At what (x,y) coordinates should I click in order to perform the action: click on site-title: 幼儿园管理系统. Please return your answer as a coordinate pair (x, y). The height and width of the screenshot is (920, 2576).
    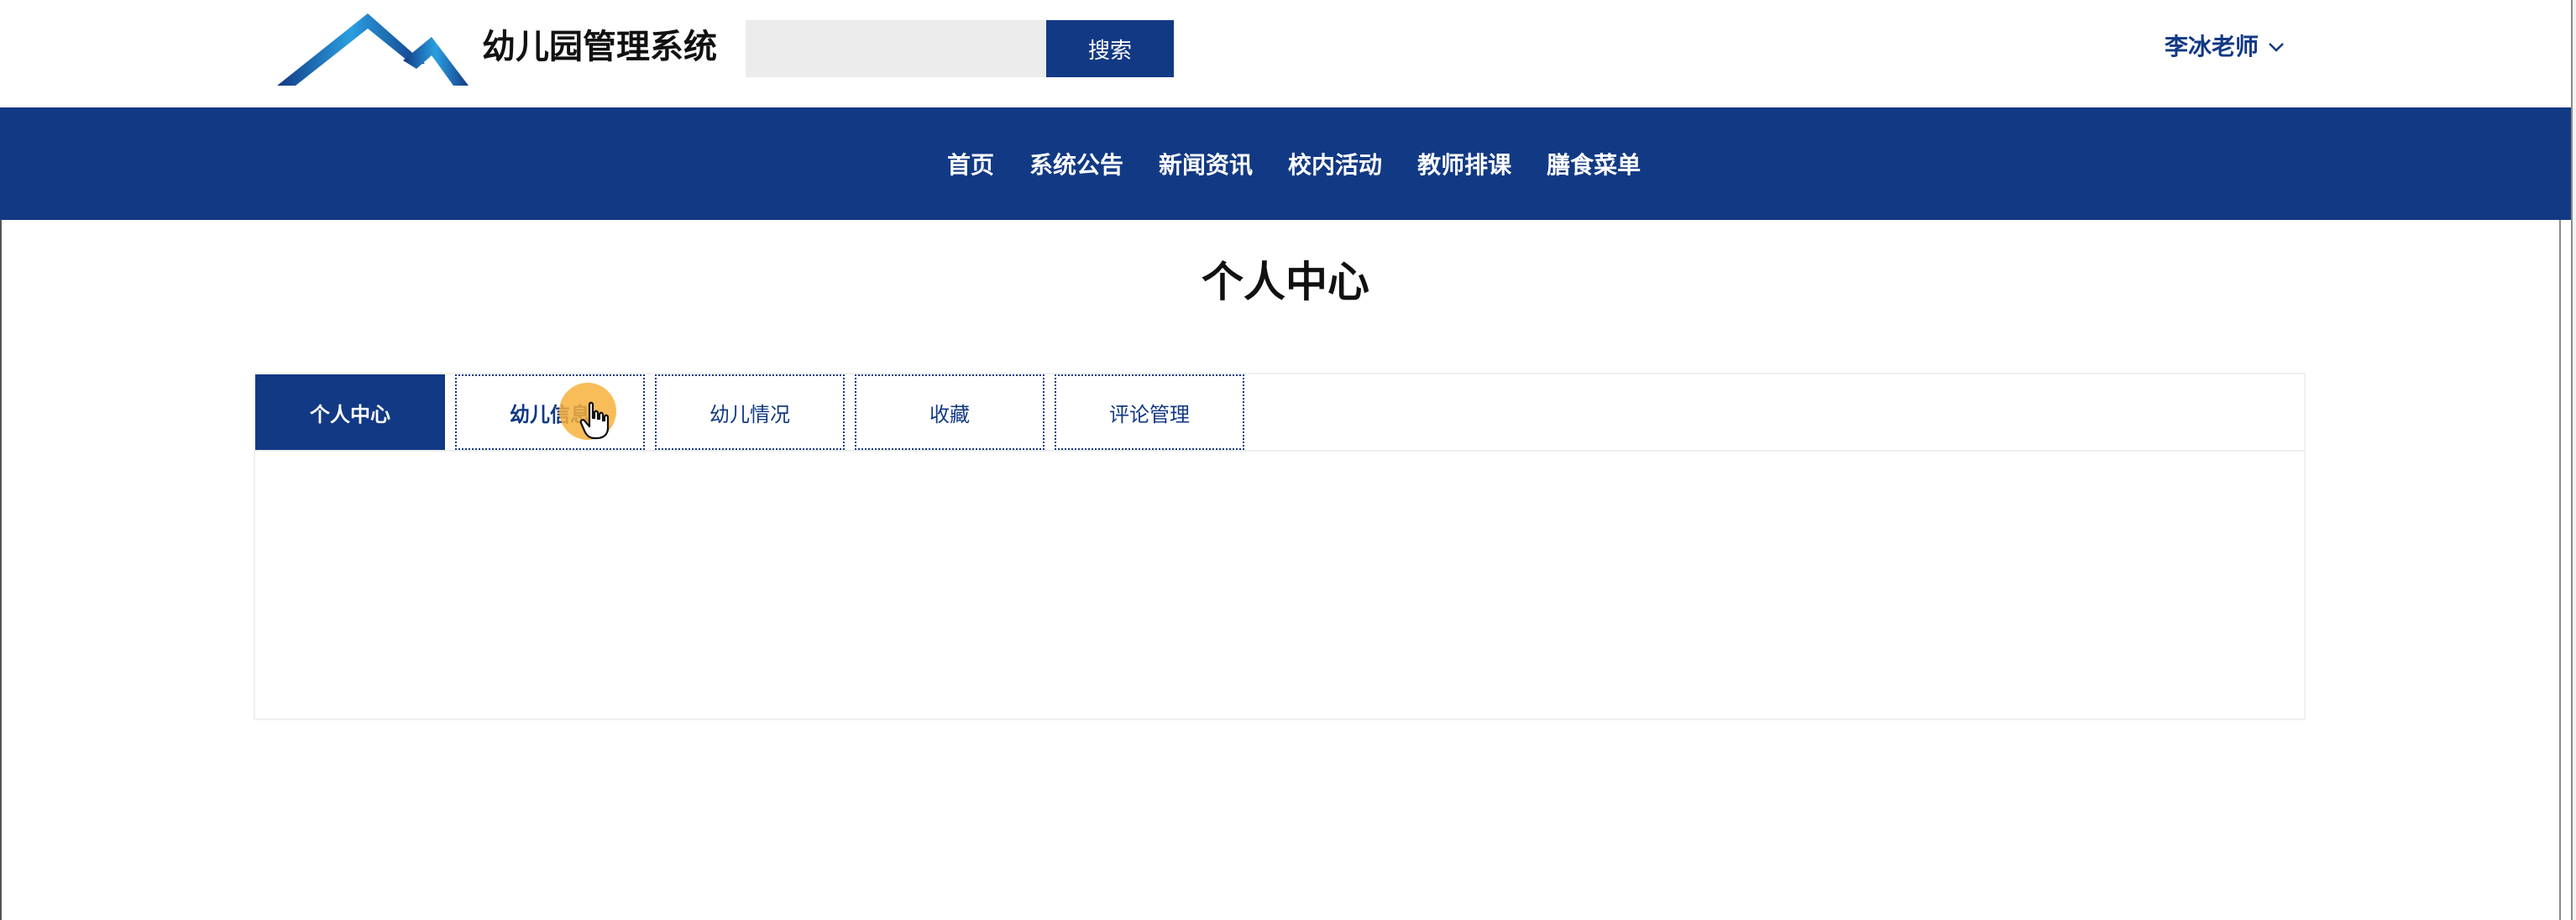
    Looking at the image, I should click on (599, 47).